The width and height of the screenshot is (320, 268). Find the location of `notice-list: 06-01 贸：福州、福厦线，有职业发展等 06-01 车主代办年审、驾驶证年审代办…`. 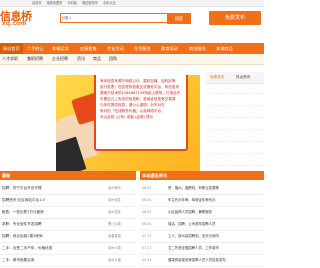

notice-list: 06-01 贸：福州、福厦线，有职业发展等 06-01 车主代办年审、驾驶证年审代办… is located at coordinates (202, 225).